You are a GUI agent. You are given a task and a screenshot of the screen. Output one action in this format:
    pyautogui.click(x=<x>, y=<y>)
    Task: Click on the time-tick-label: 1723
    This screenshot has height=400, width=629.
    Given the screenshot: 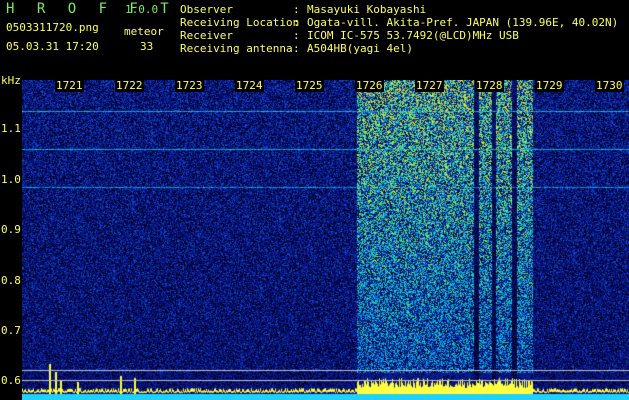 What is the action you would take?
    pyautogui.click(x=189, y=85)
    